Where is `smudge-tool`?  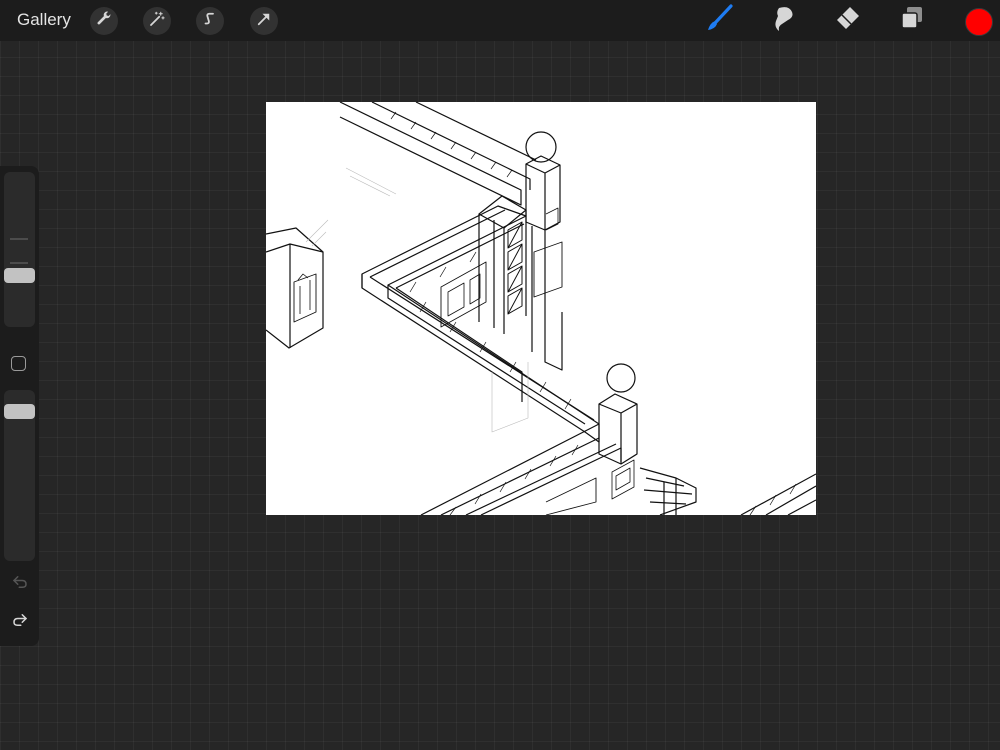 smudge-tool is located at coordinates (783, 20).